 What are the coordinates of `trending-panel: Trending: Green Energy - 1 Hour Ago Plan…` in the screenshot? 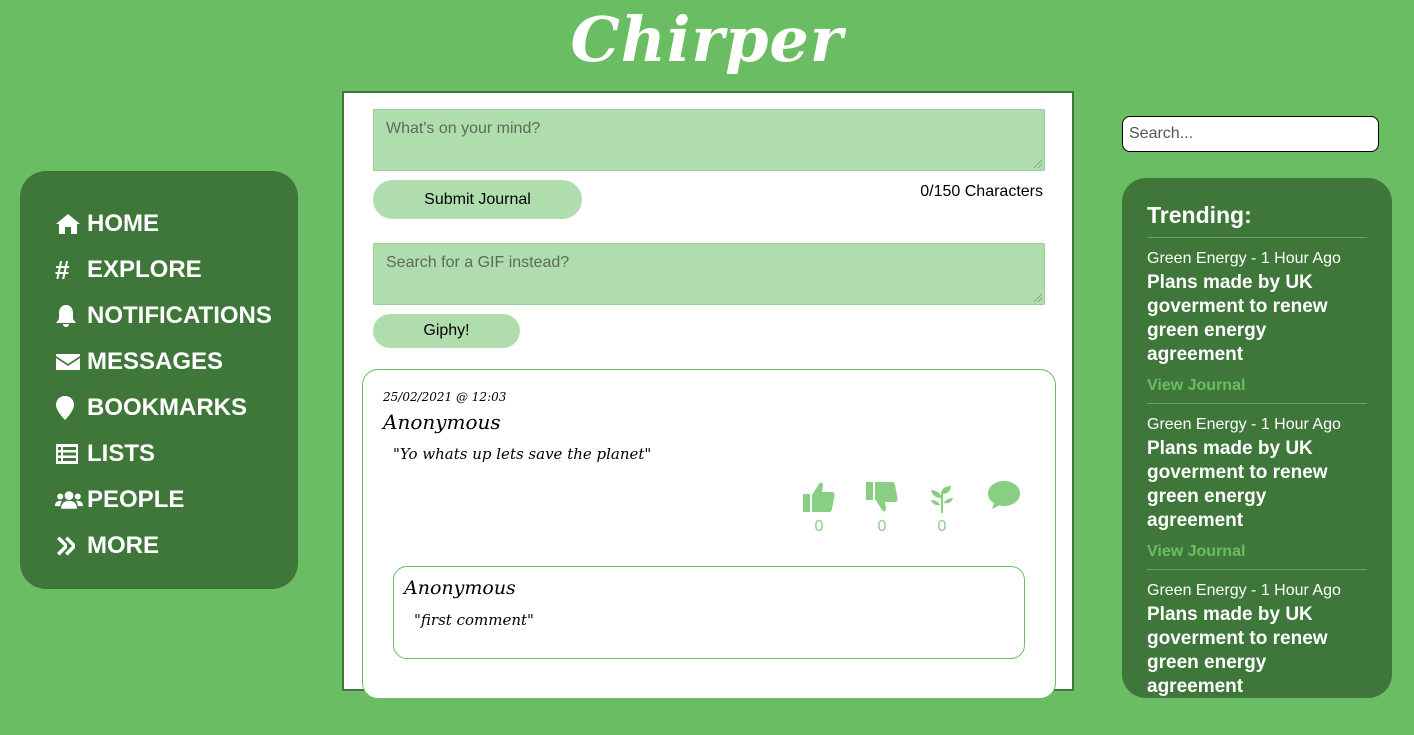 It's located at (1257, 452).